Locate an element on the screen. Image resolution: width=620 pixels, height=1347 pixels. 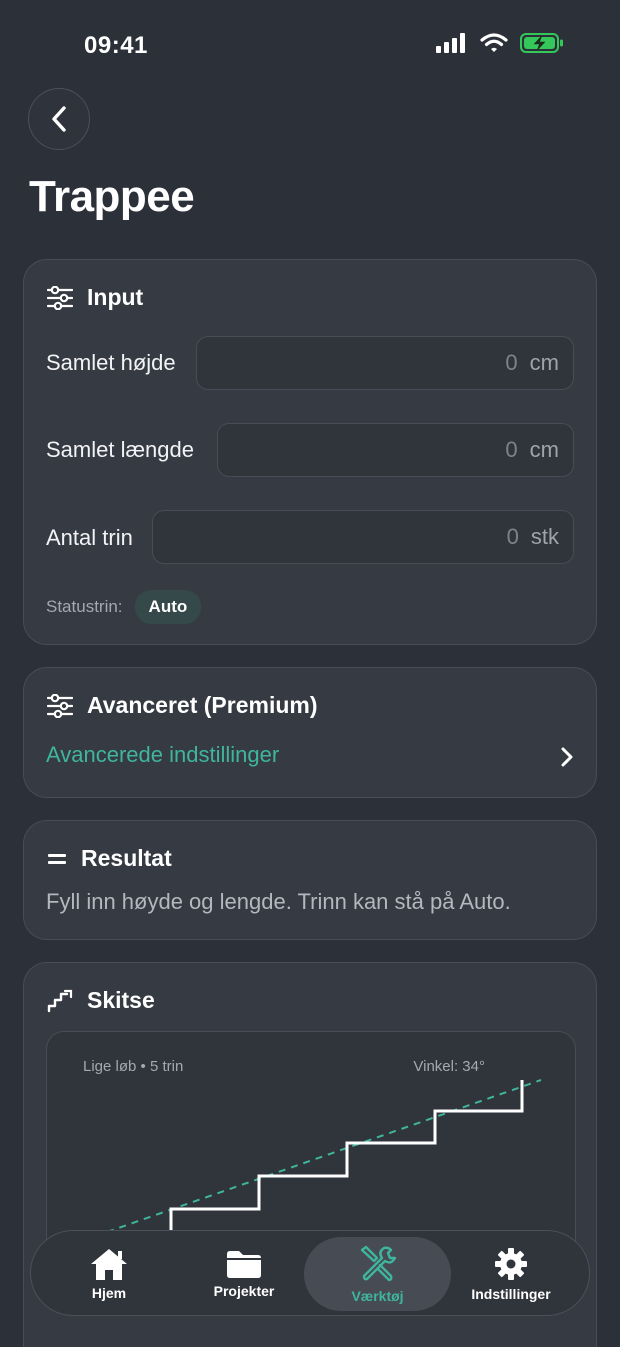
status-icons is located at coordinates (500, 43).